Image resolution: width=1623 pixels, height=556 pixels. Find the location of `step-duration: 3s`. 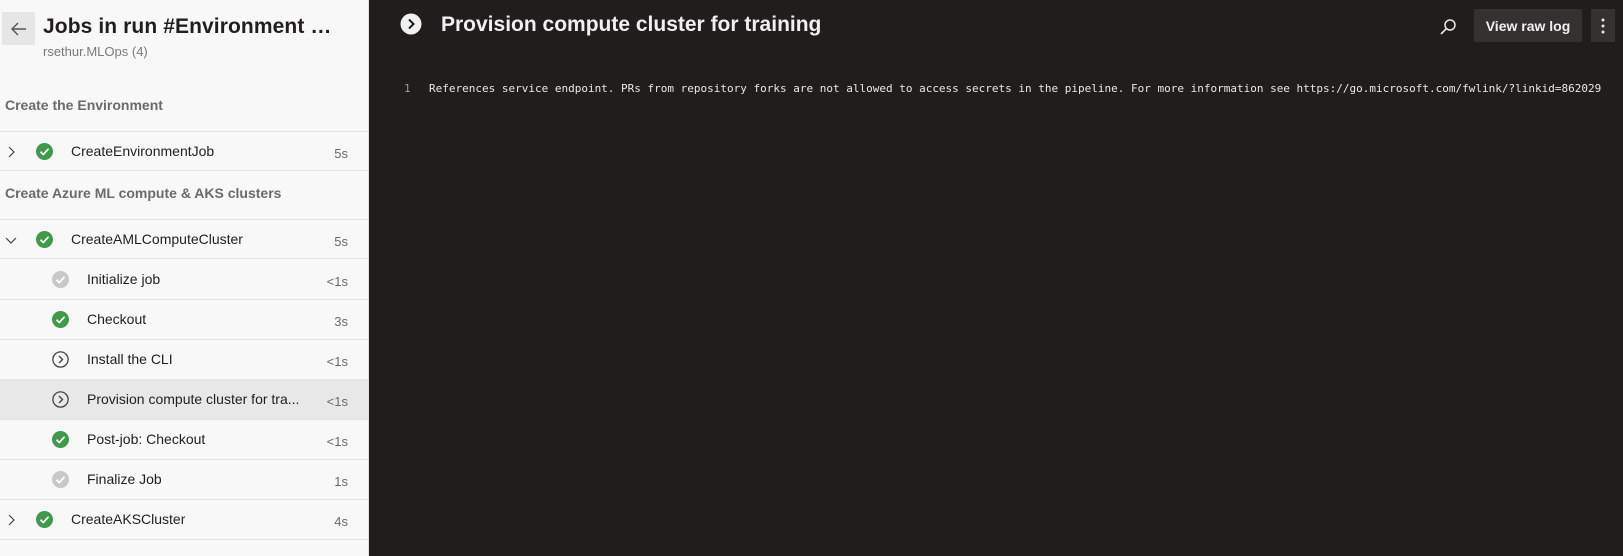

step-duration: 3s is located at coordinates (341, 321).